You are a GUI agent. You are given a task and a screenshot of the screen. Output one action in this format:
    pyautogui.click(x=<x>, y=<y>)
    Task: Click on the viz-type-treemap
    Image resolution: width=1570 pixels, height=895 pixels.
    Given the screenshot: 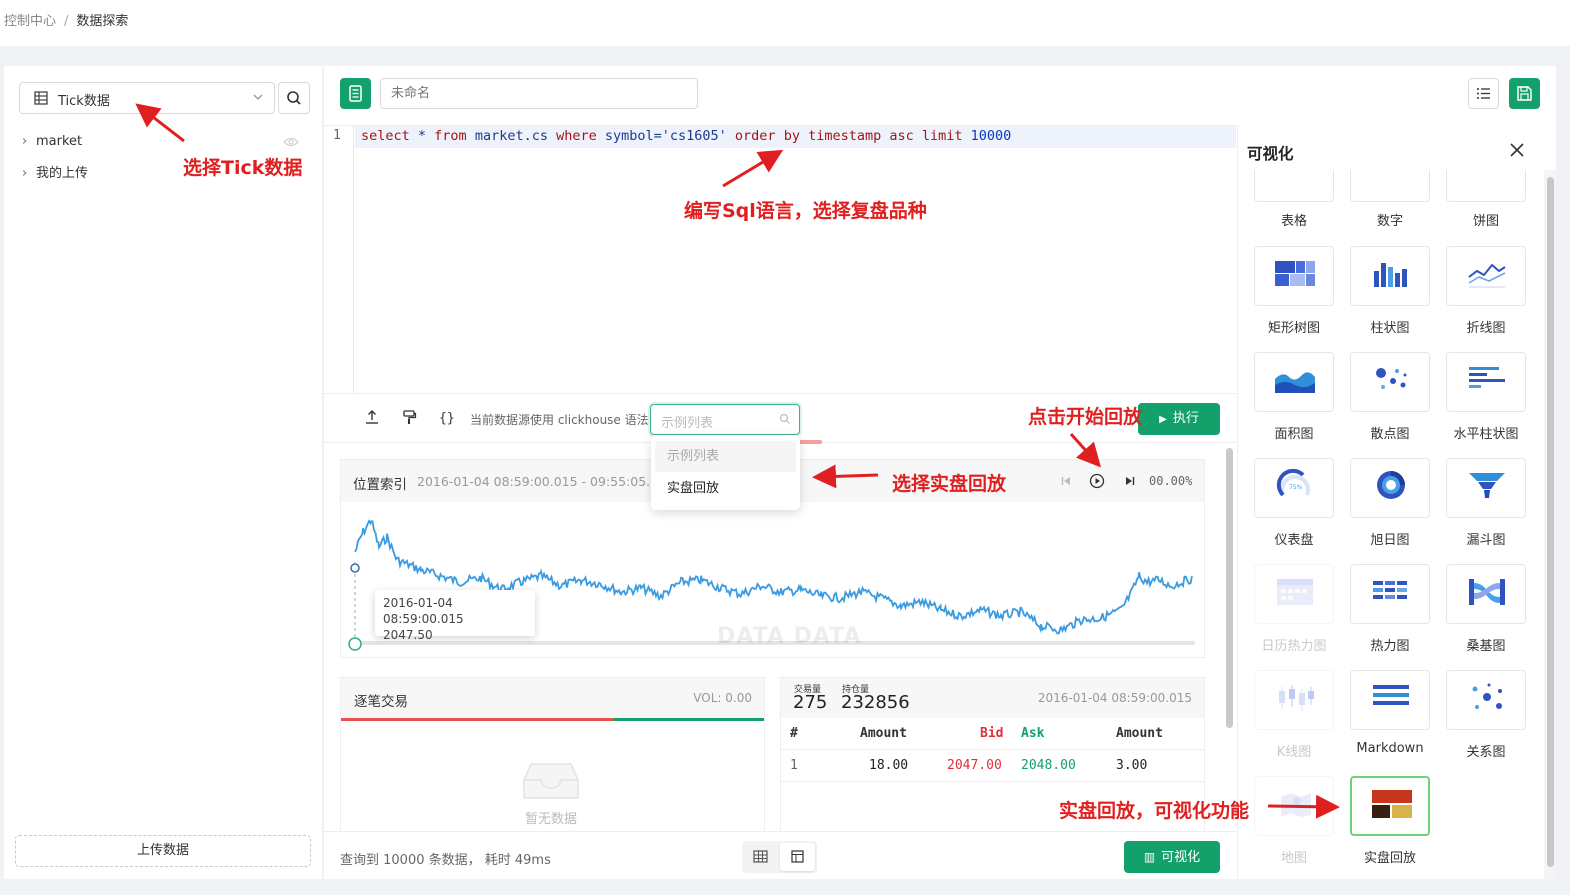 What is the action you would take?
    pyautogui.click(x=1294, y=276)
    